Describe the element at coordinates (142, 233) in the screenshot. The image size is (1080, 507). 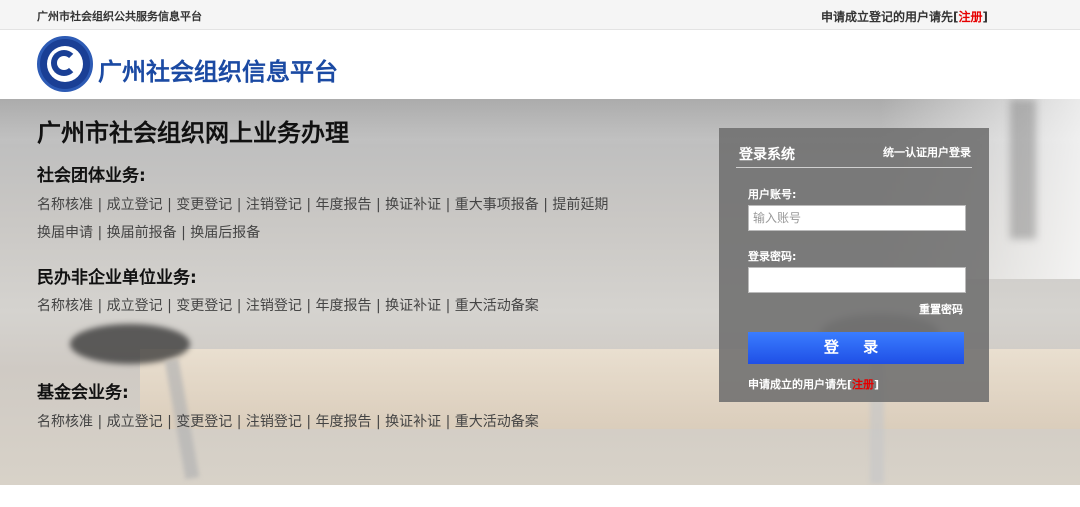
I see `link-pre-election-report: 换届前报备` at that location.